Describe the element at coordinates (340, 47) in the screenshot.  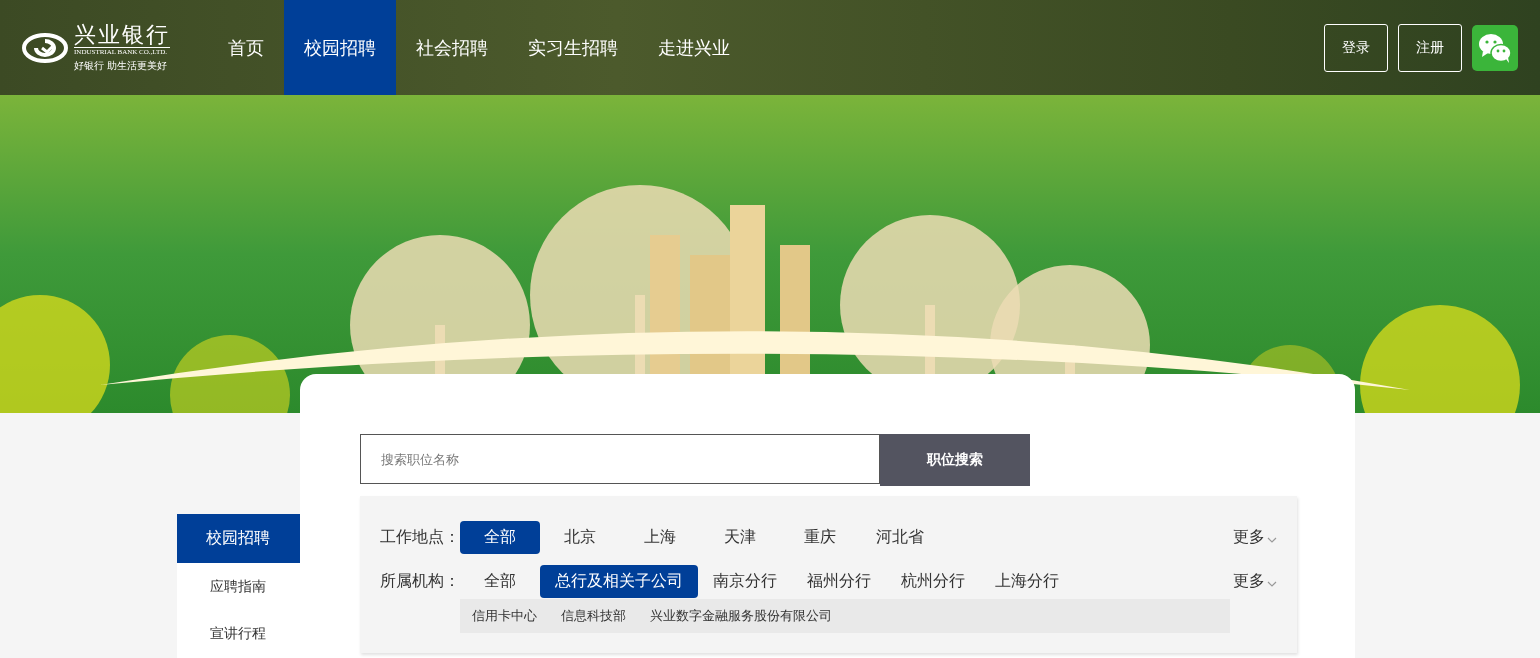
I see `nav-tab: 校园招聘` at that location.